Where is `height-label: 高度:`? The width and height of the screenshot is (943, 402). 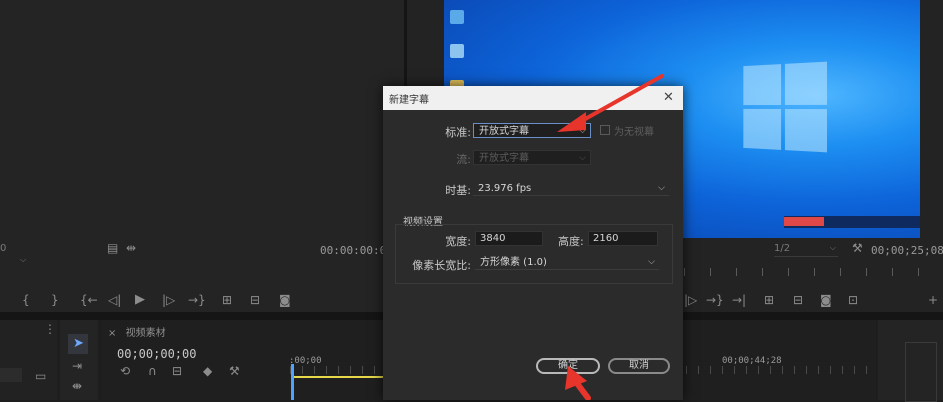 height-label: 高度: is located at coordinates (571, 241).